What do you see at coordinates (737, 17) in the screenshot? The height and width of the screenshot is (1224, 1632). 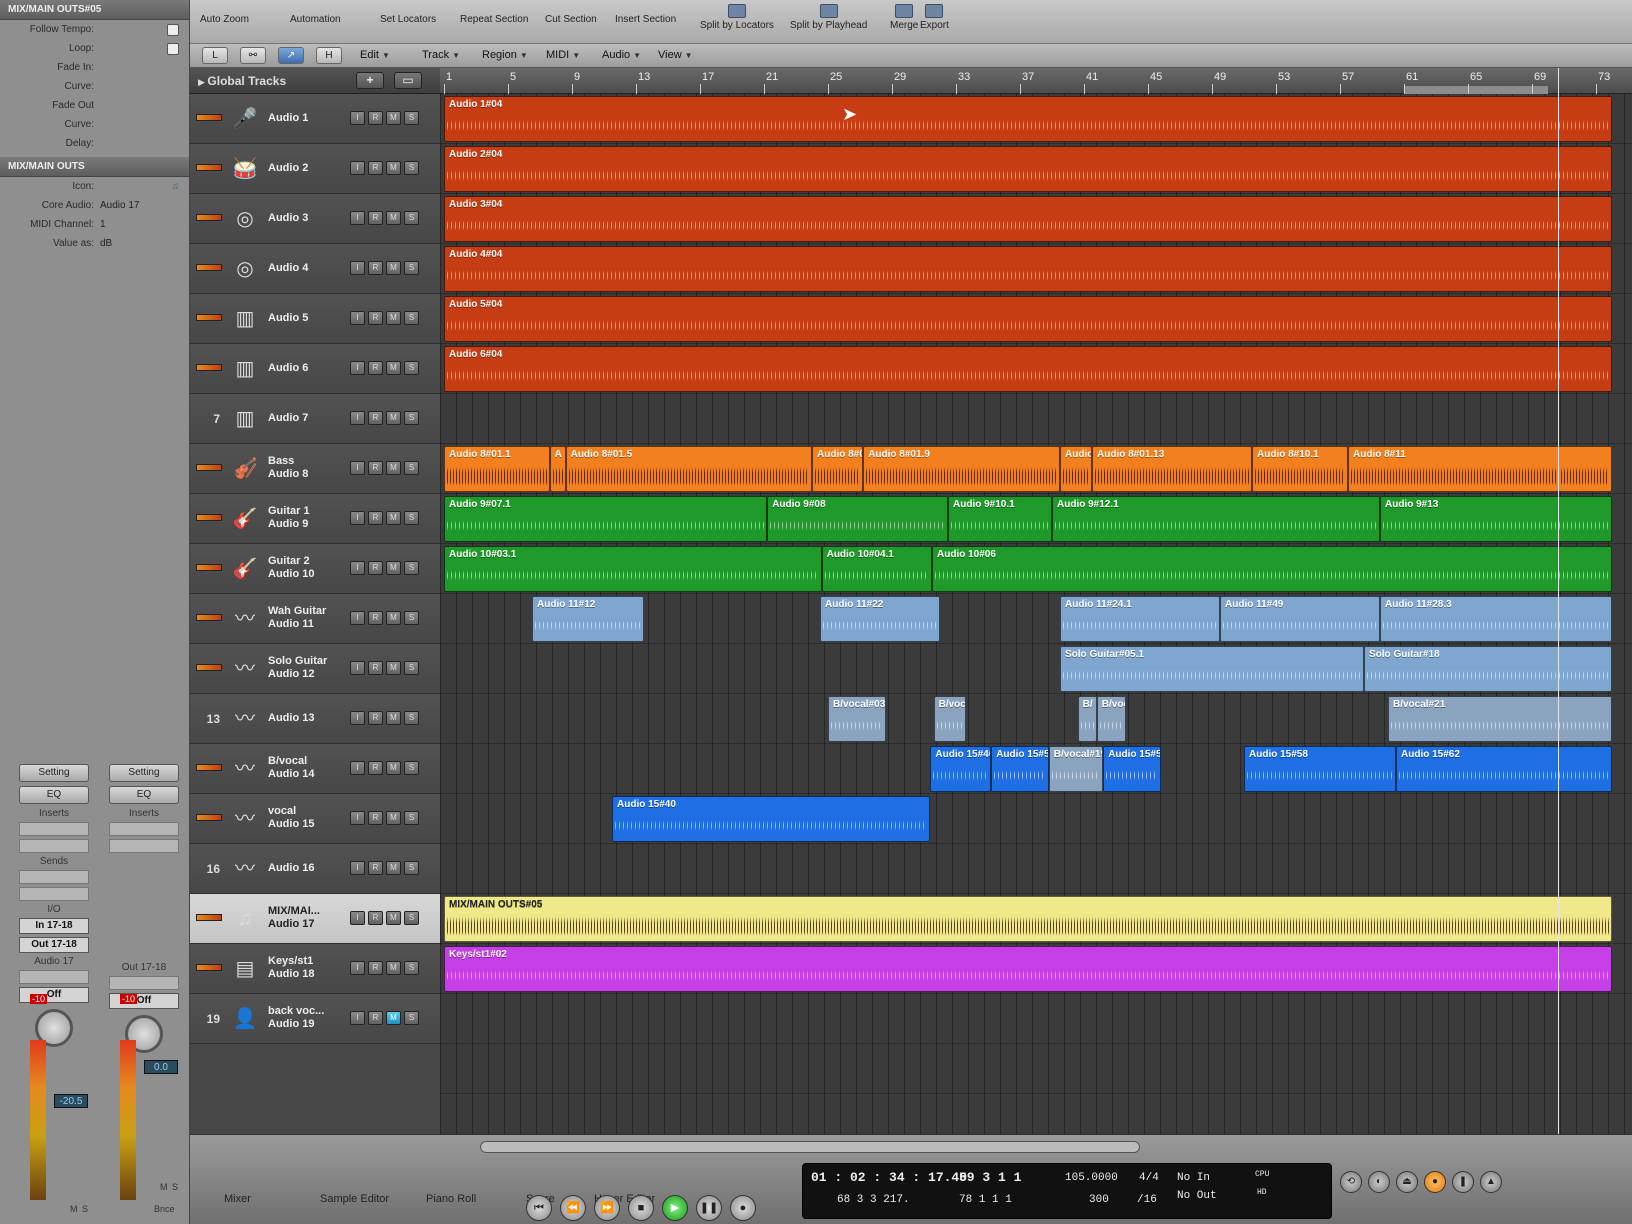 I see `toolbar-button-split-by-locators: Split by Locators` at bounding box center [737, 17].